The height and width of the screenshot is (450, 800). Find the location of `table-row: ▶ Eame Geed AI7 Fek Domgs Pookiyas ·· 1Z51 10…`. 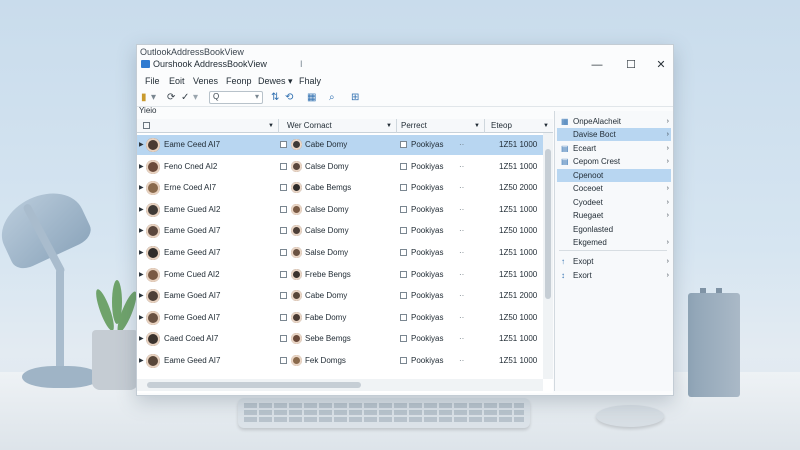

table-row: ▶ Eame Geed AI7 Fek Domgs Pookiyas ·· 1Z51 10… is located at coordinates (340, 361).